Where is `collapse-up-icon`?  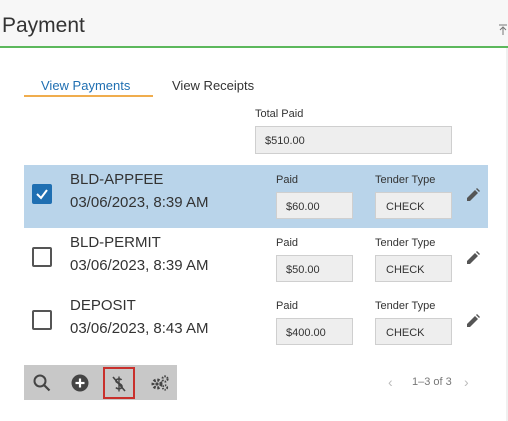
collapse-up-icon is located at coordinates (503, 31).